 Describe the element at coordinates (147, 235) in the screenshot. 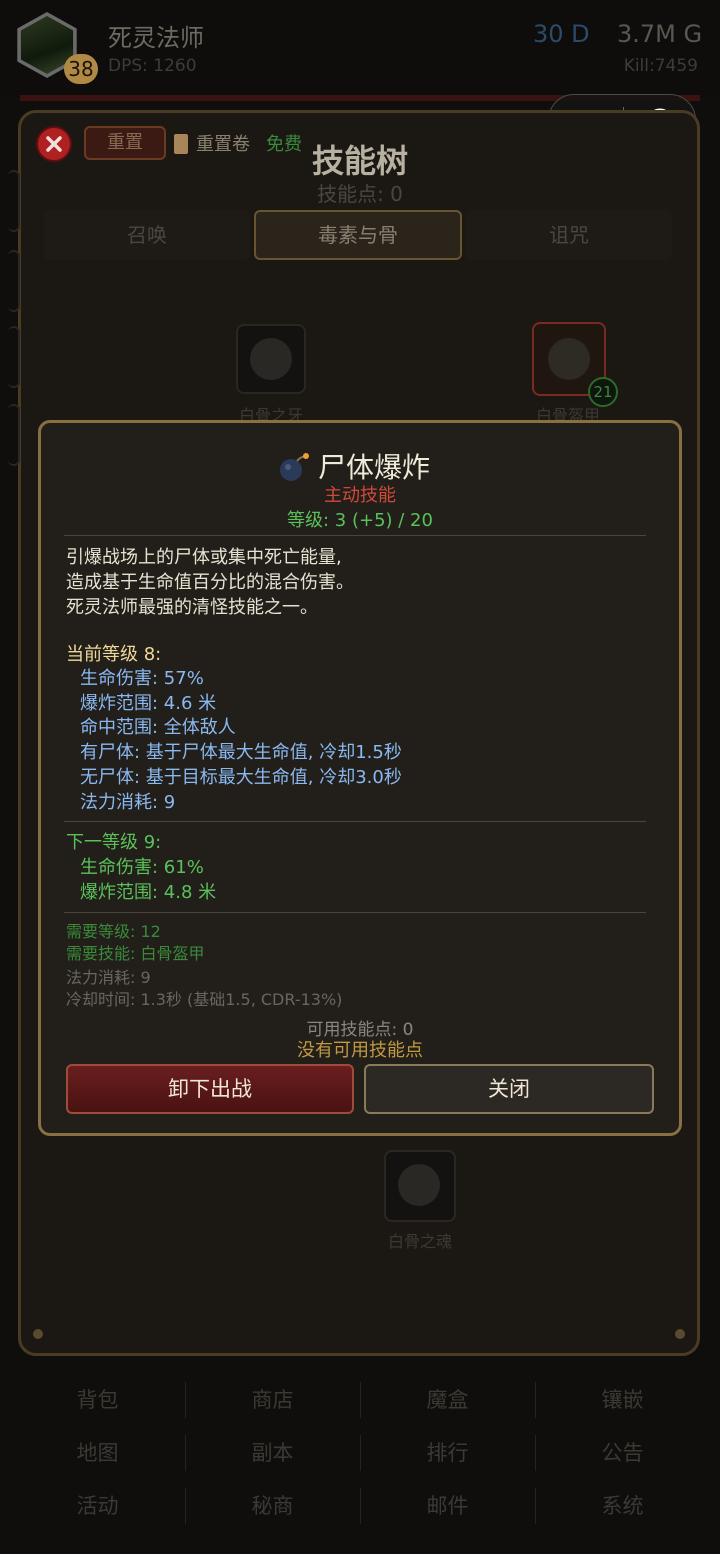

I see `tab-summon: 召唤` at that location.